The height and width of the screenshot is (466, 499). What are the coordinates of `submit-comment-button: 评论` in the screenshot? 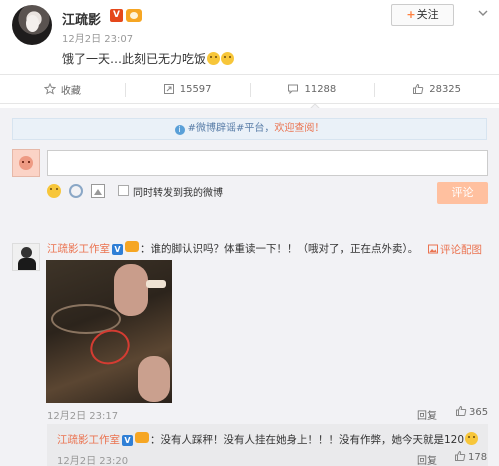 It's located at (462, 193).